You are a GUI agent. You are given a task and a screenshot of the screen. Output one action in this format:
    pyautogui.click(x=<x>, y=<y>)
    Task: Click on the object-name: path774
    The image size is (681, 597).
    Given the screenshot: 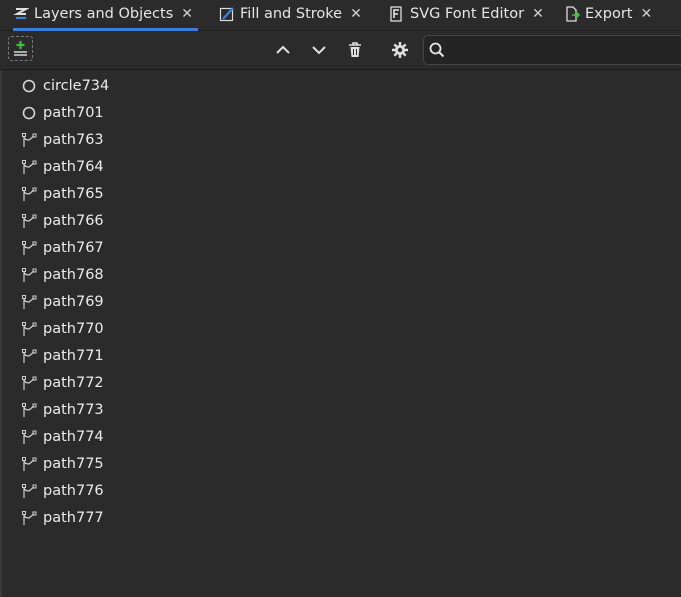 What is the action you would take?
    pyautogui.click(x=73, y=436)
    